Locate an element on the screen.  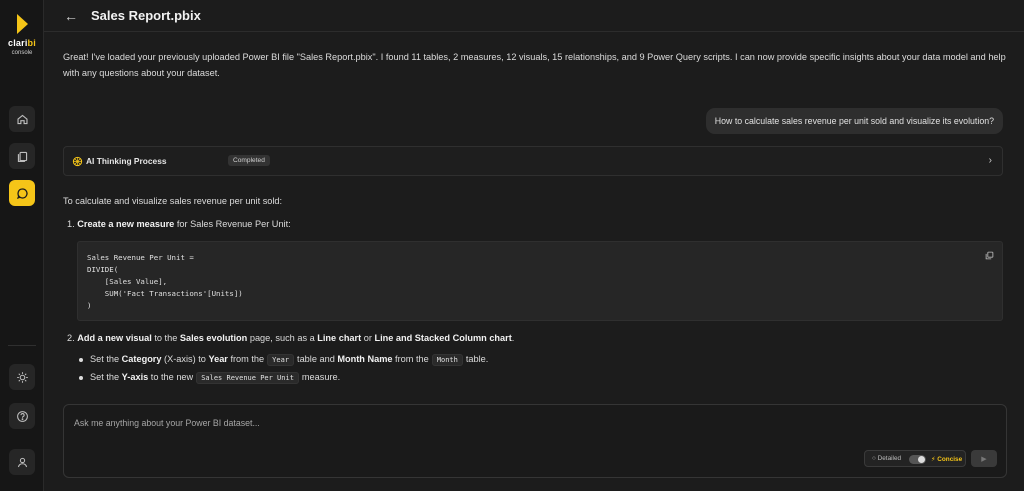
logo-mark-icon is located at coordinates (22, 24).